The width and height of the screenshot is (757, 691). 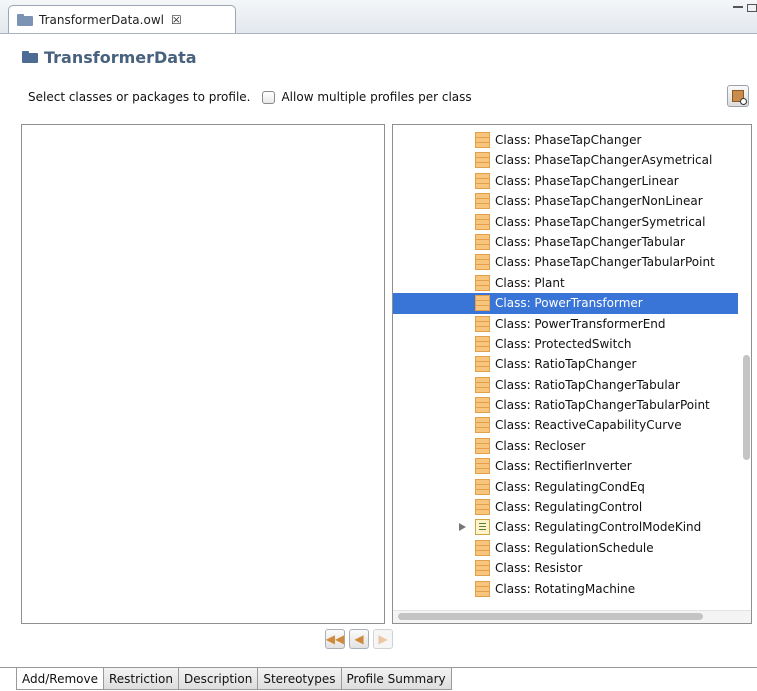 What do you see at coordinates (745, 8) in the screenshot?
I see `window-controls` at bounding box center [745, 8].